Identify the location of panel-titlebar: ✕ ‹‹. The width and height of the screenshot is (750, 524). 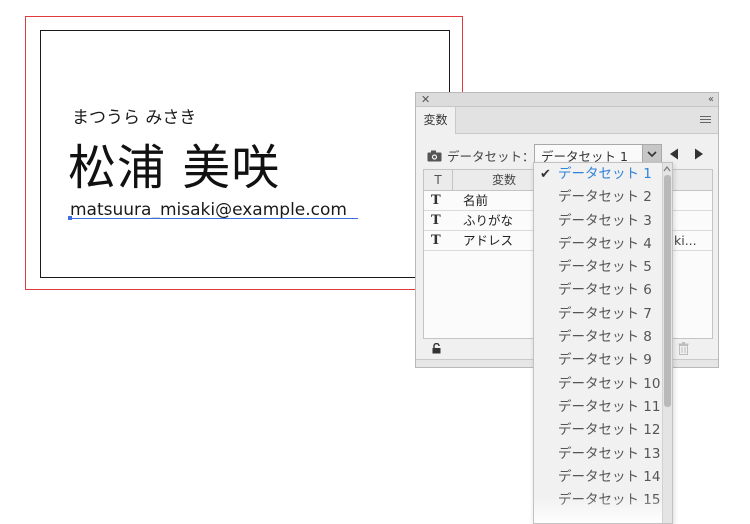
(567, 100).